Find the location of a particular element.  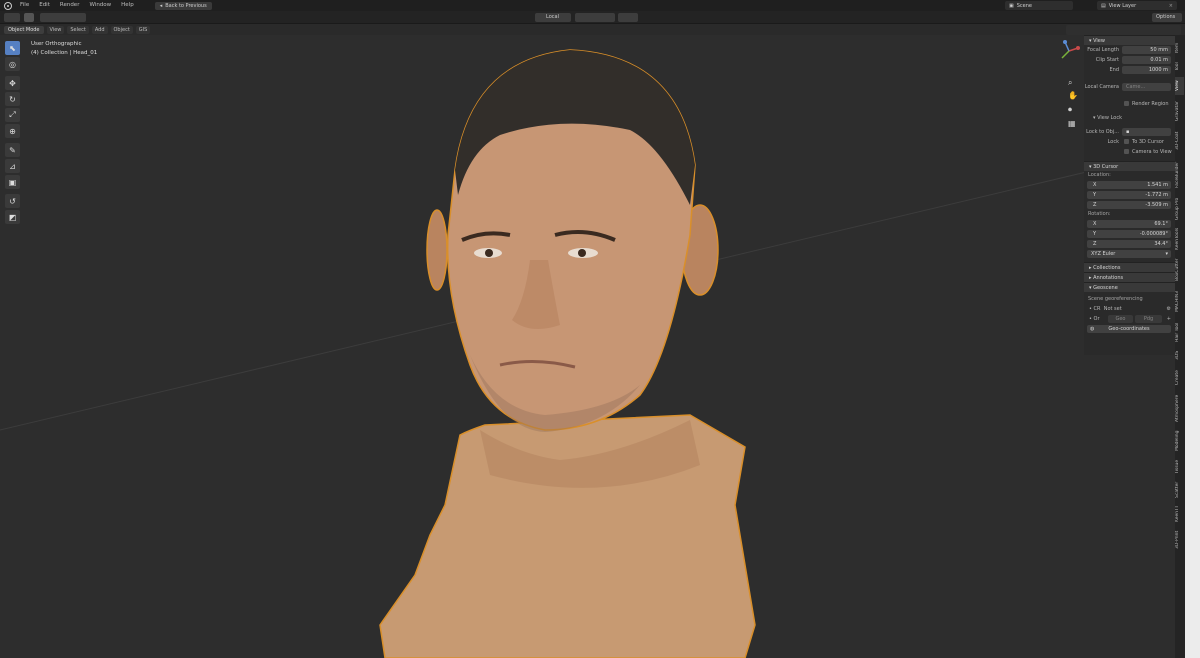

loc-x-field: X 1.541 m is located at coordinates (1129, 185).